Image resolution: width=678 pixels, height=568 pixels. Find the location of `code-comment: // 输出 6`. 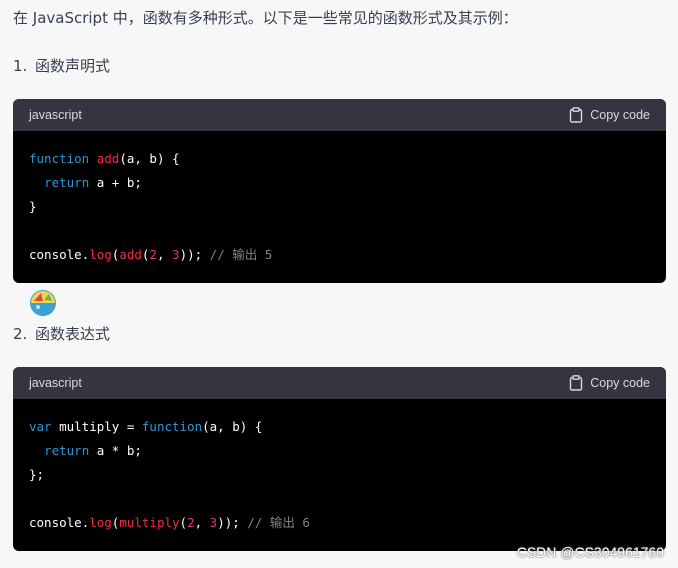

code-comment: // 输出 6 is located at coordinates (274, 522).